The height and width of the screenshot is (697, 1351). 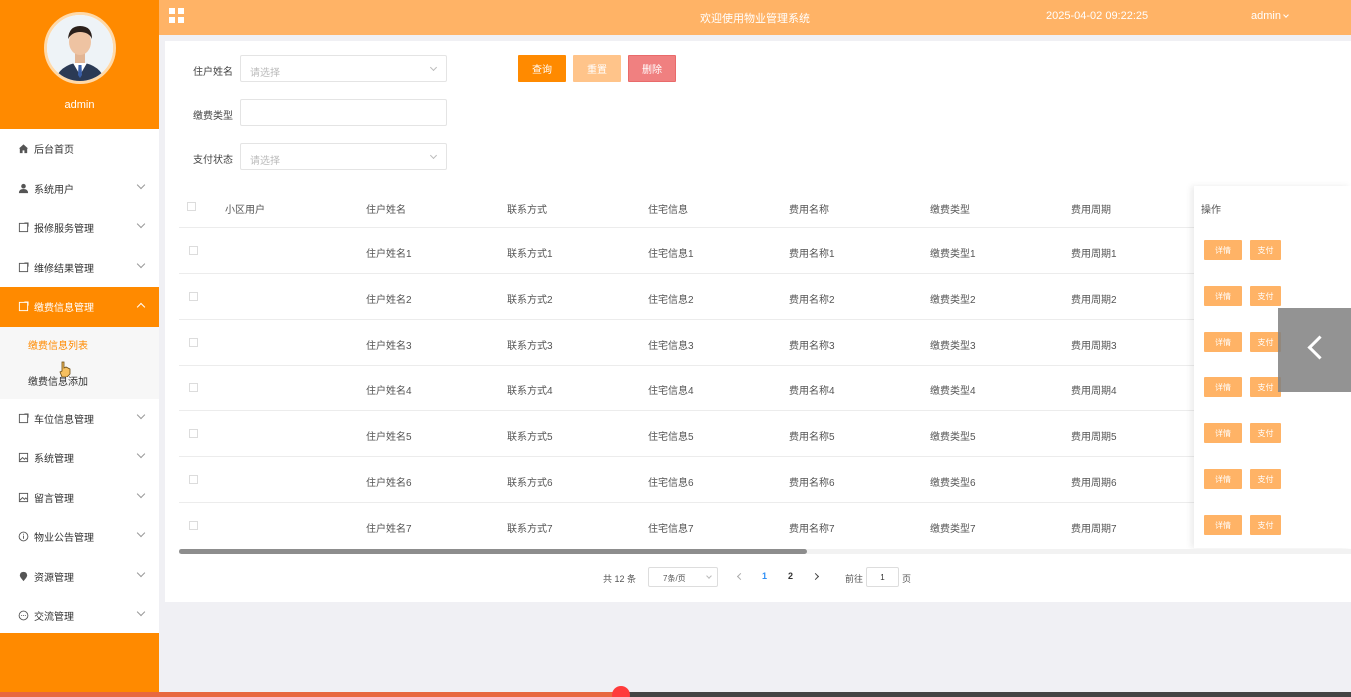 What do you see at coordinates (1094, 300) in the screenshot?
I see `table-cell: 费用周期2` at bounding box center [1094, 300].